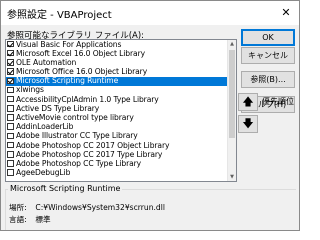 The height and width of the screenshot is (240, 320). Describe the element at coordinates (89, 154) in the screenshot. I see `reference-label: Adobe Photoshop CC 2017 Type Library` at that location.